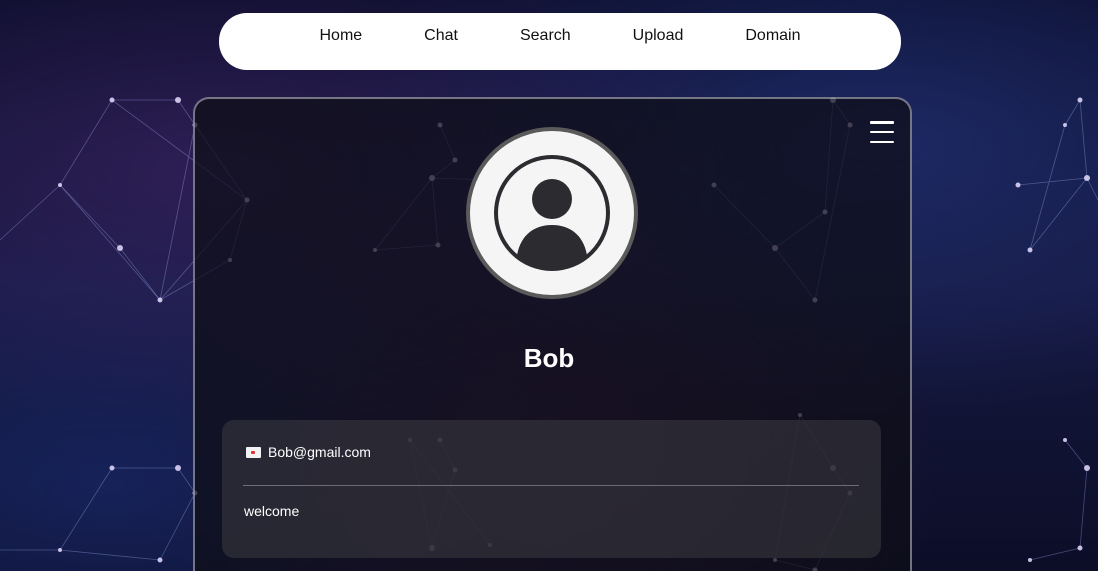 This screenshot has height=571, width=1098. I want to click on bio-text: welcome, so click(272, 511).